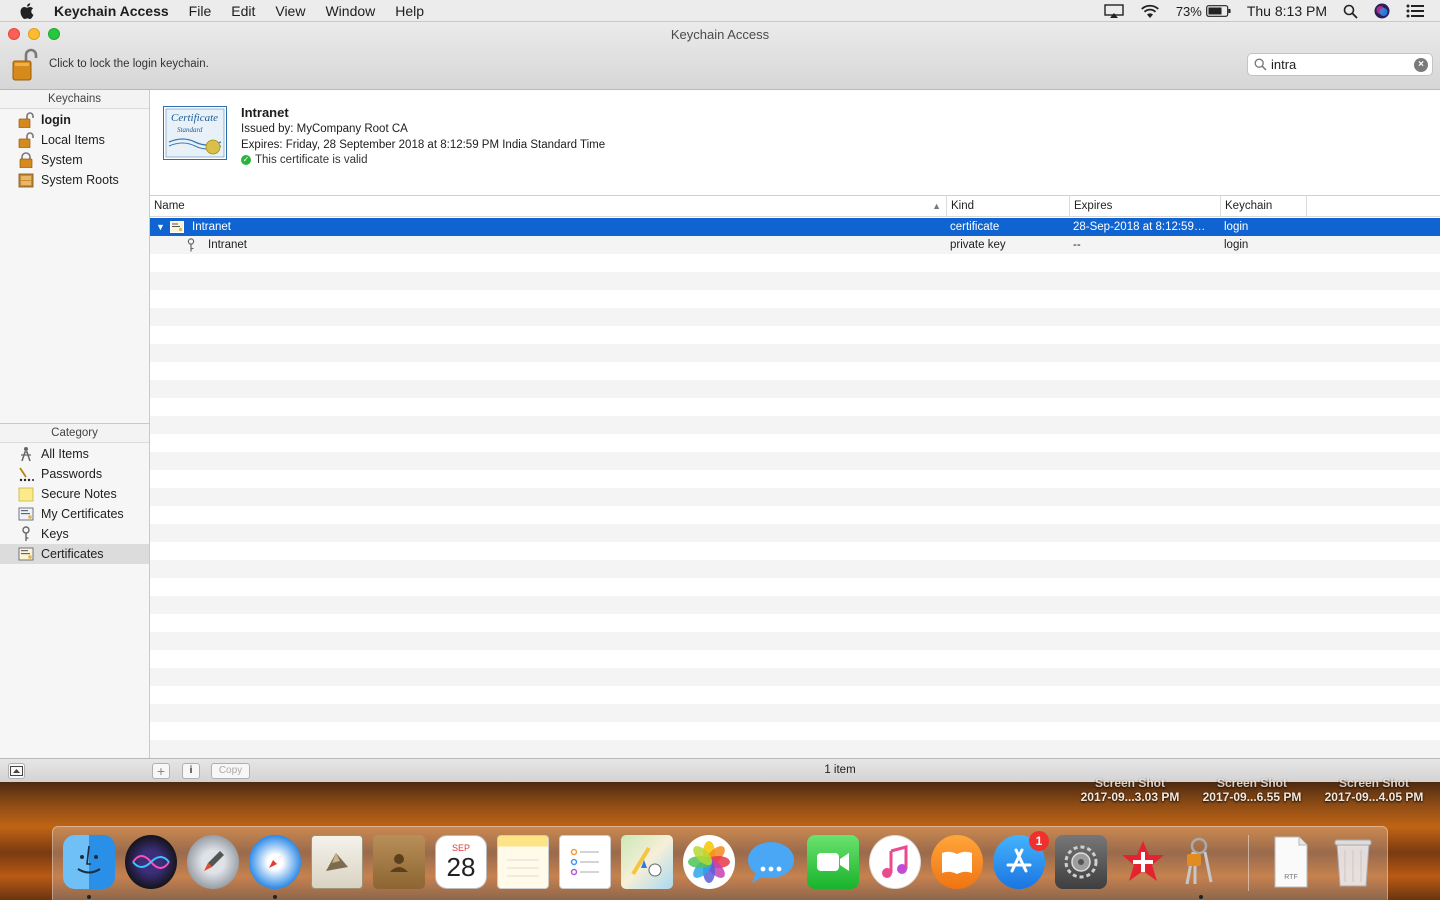  What do you see at coordinates (74, 514) in the screenshot?
I see `category-item-my-certificates: My Certificates` at bounding box center [74, 514].